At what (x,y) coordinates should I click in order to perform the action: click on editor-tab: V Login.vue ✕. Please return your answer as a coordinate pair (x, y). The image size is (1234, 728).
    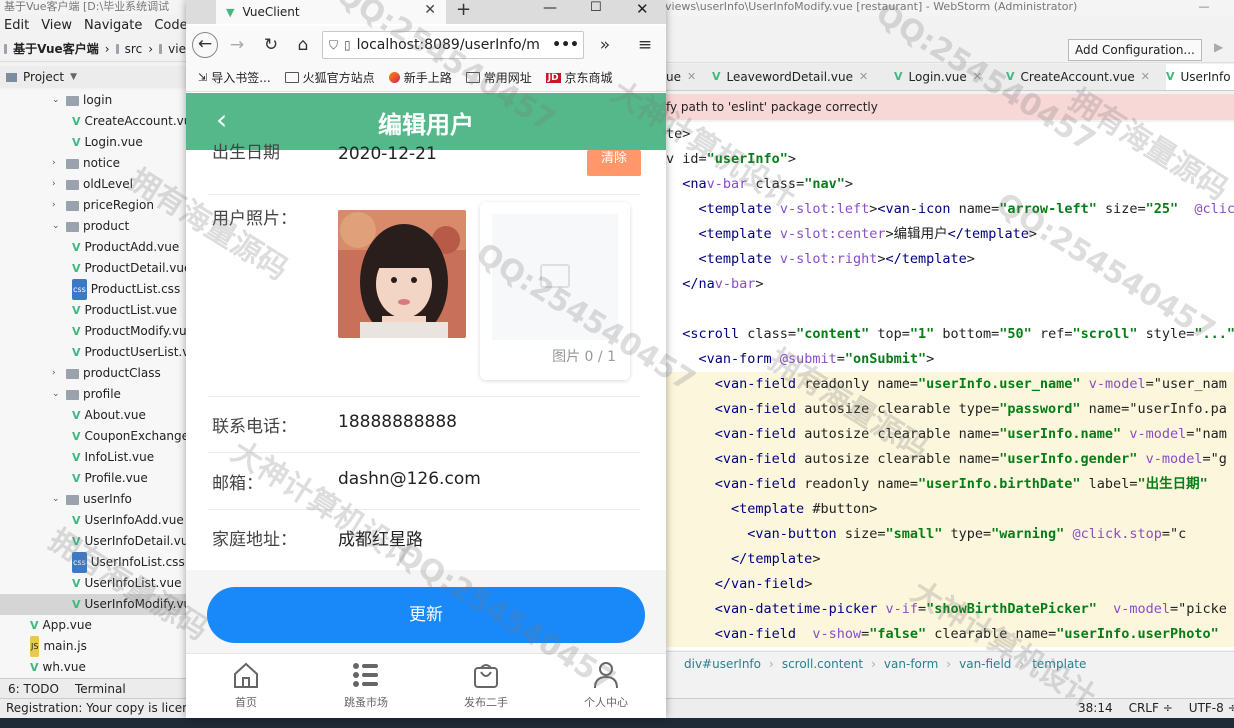
    Looking at the image, I should click on (938, 77).